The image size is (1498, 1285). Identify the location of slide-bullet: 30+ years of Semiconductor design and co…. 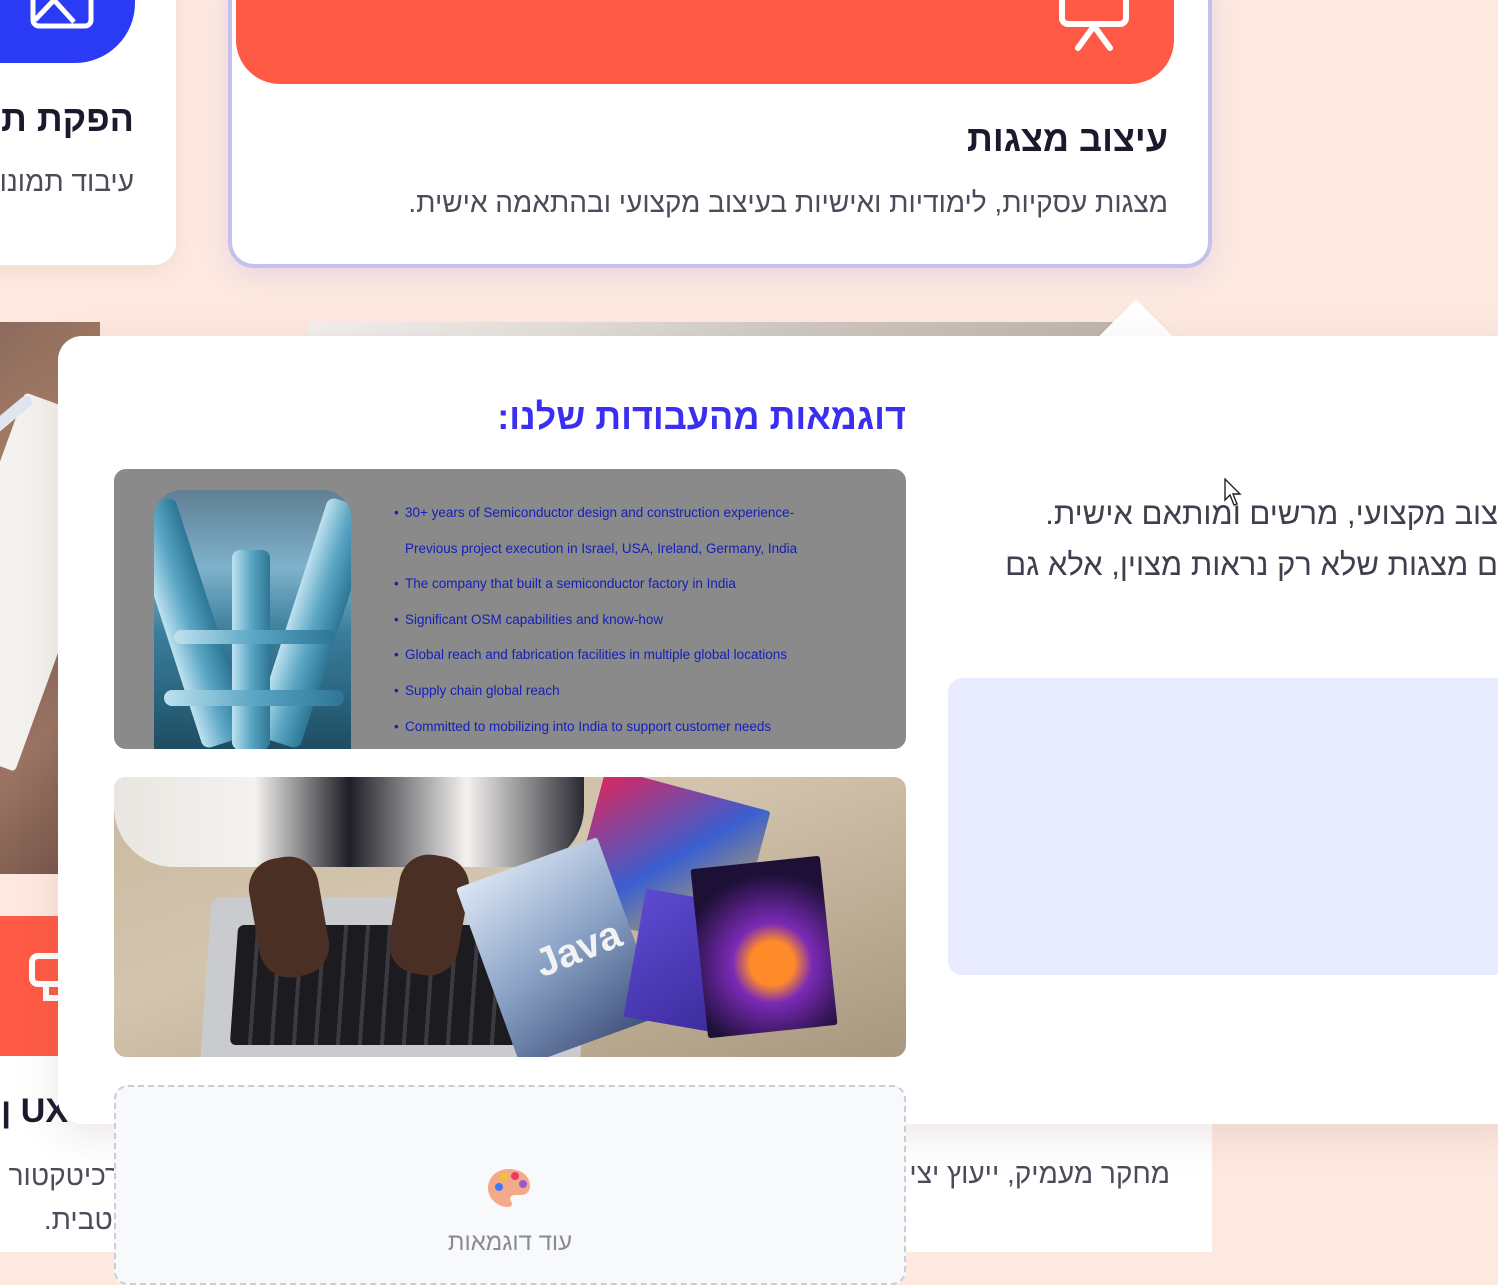
(595, 513).